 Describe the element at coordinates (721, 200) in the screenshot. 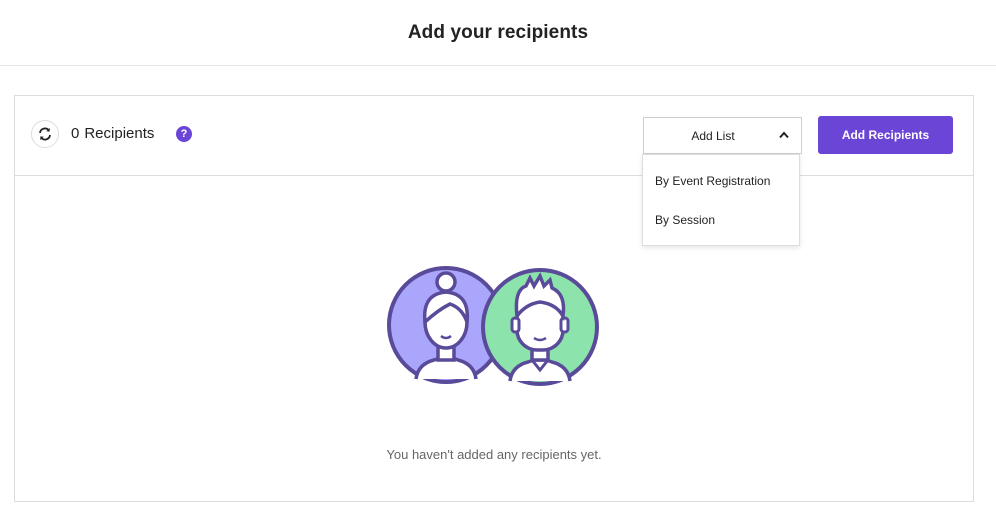

I see `add-list-menu: By Event Registration By Session` at that location.